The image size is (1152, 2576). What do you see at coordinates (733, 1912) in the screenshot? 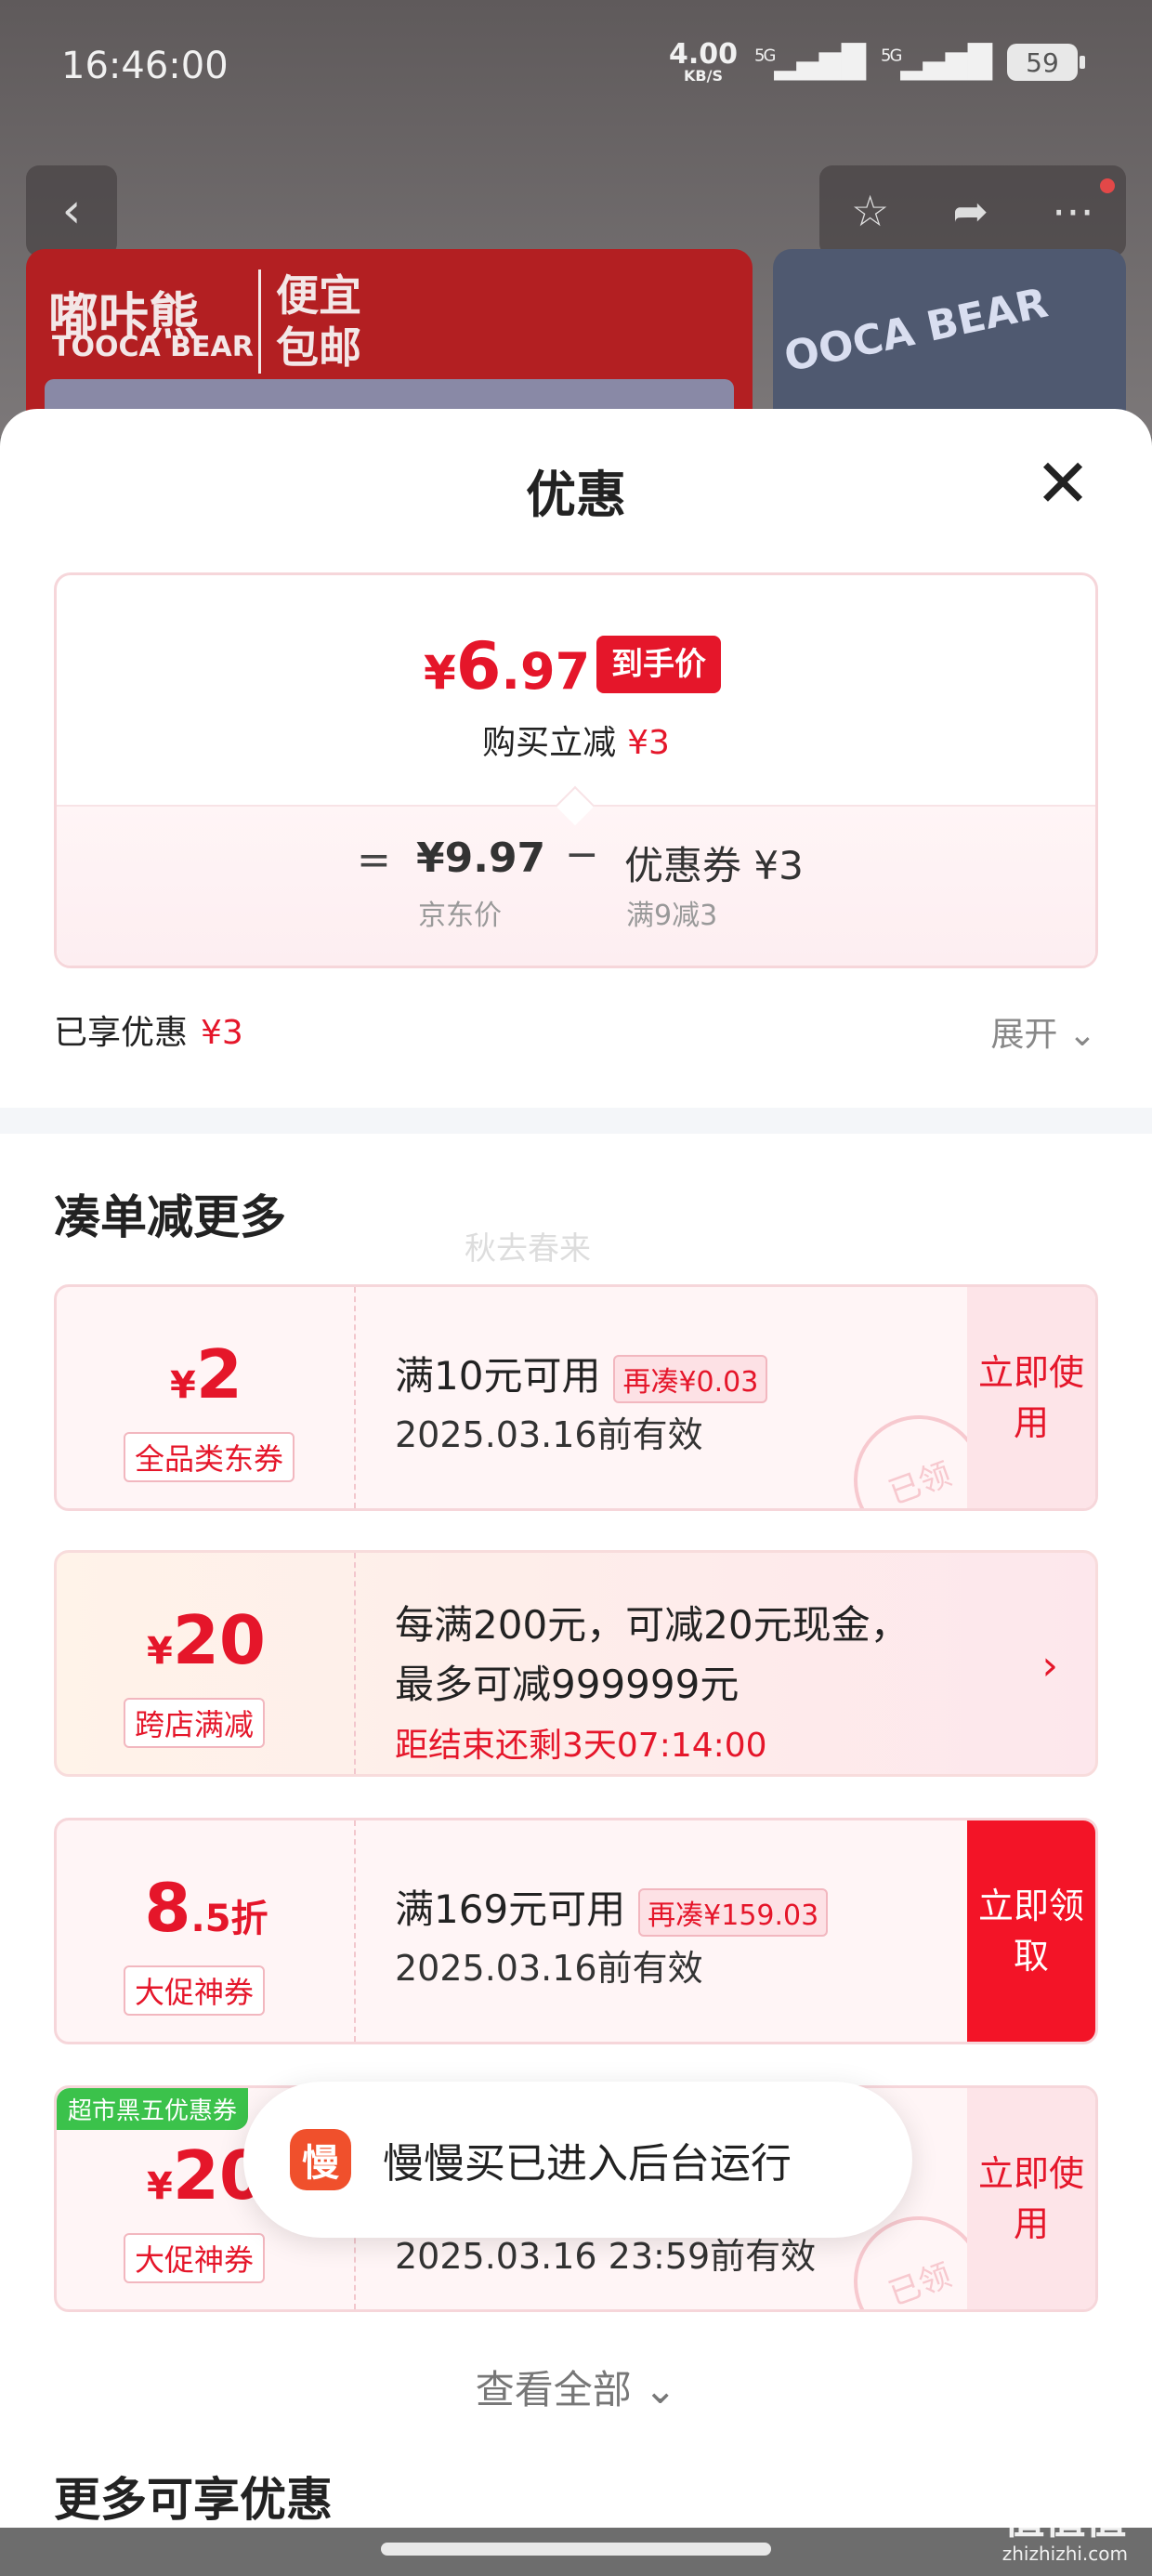
I see `coupon-gap-badge: 再凑¥159.03` at bounding box center [733, 1912].